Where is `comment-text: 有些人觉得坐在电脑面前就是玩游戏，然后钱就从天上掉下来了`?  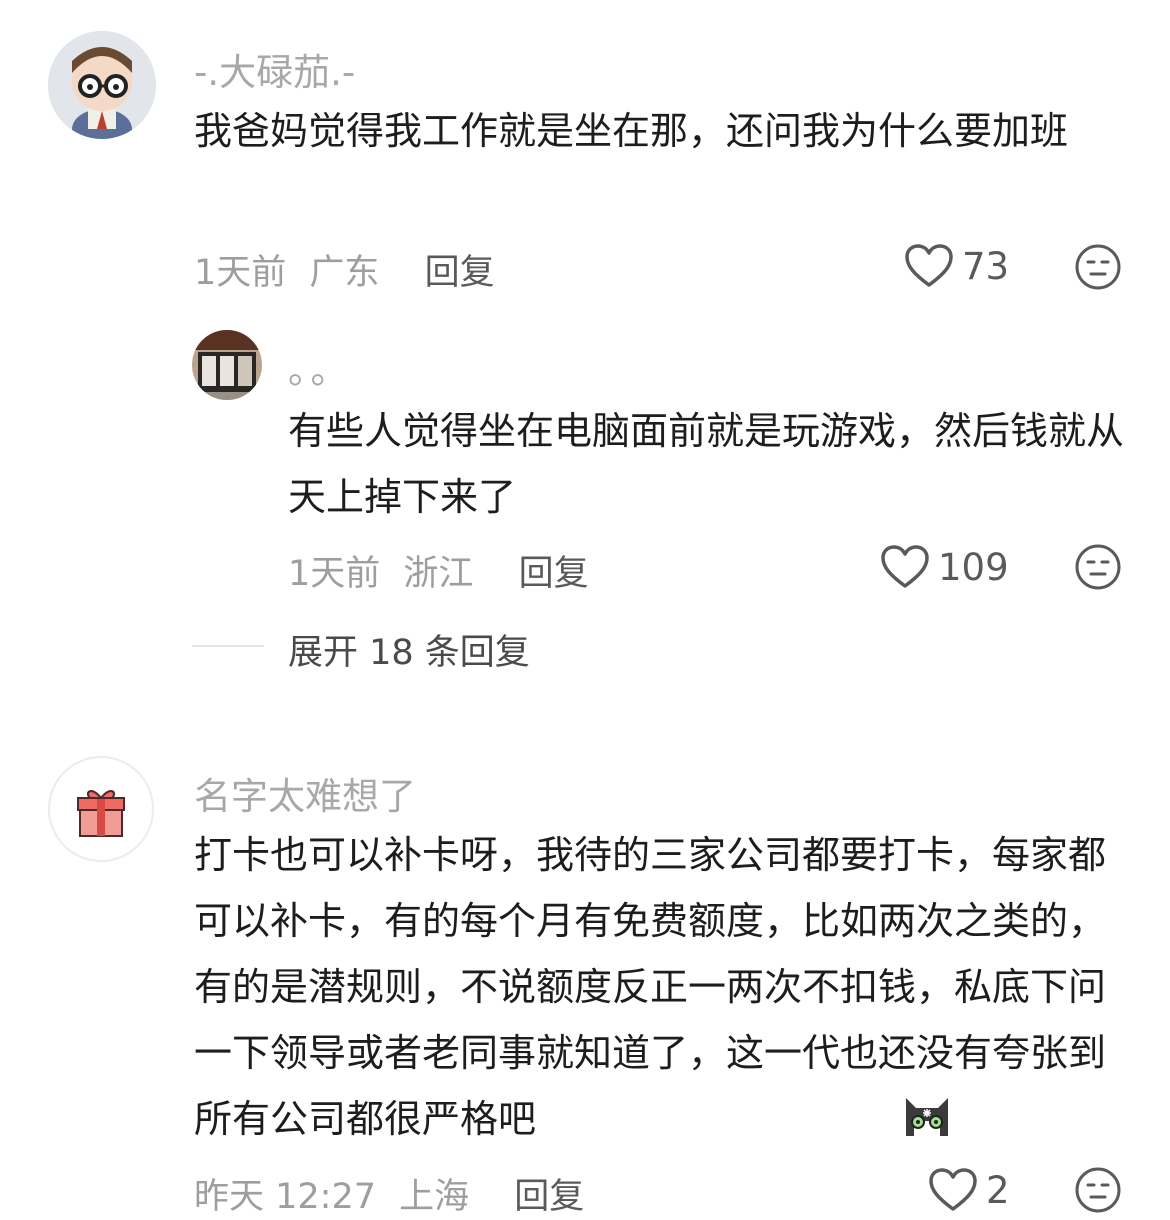 comment-text: 有些人觉得坐在电脑面前就是玩游戏，然后钱就从天上掉下来了 is located at coordinates (706, 464).